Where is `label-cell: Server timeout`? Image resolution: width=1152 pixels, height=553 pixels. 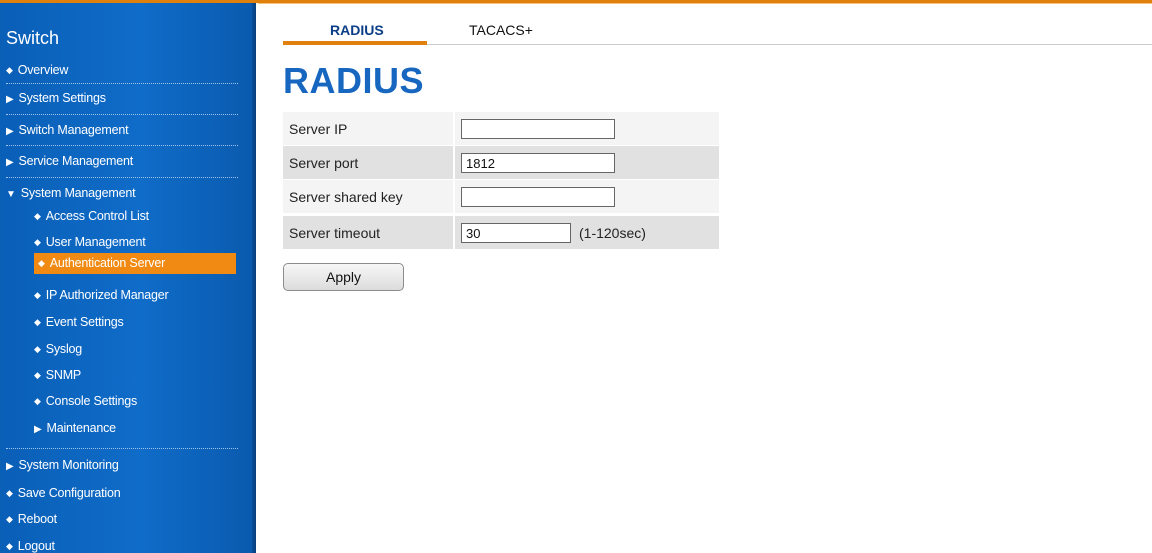 label-cell: Server timeout is located at coordinates (368, 232).